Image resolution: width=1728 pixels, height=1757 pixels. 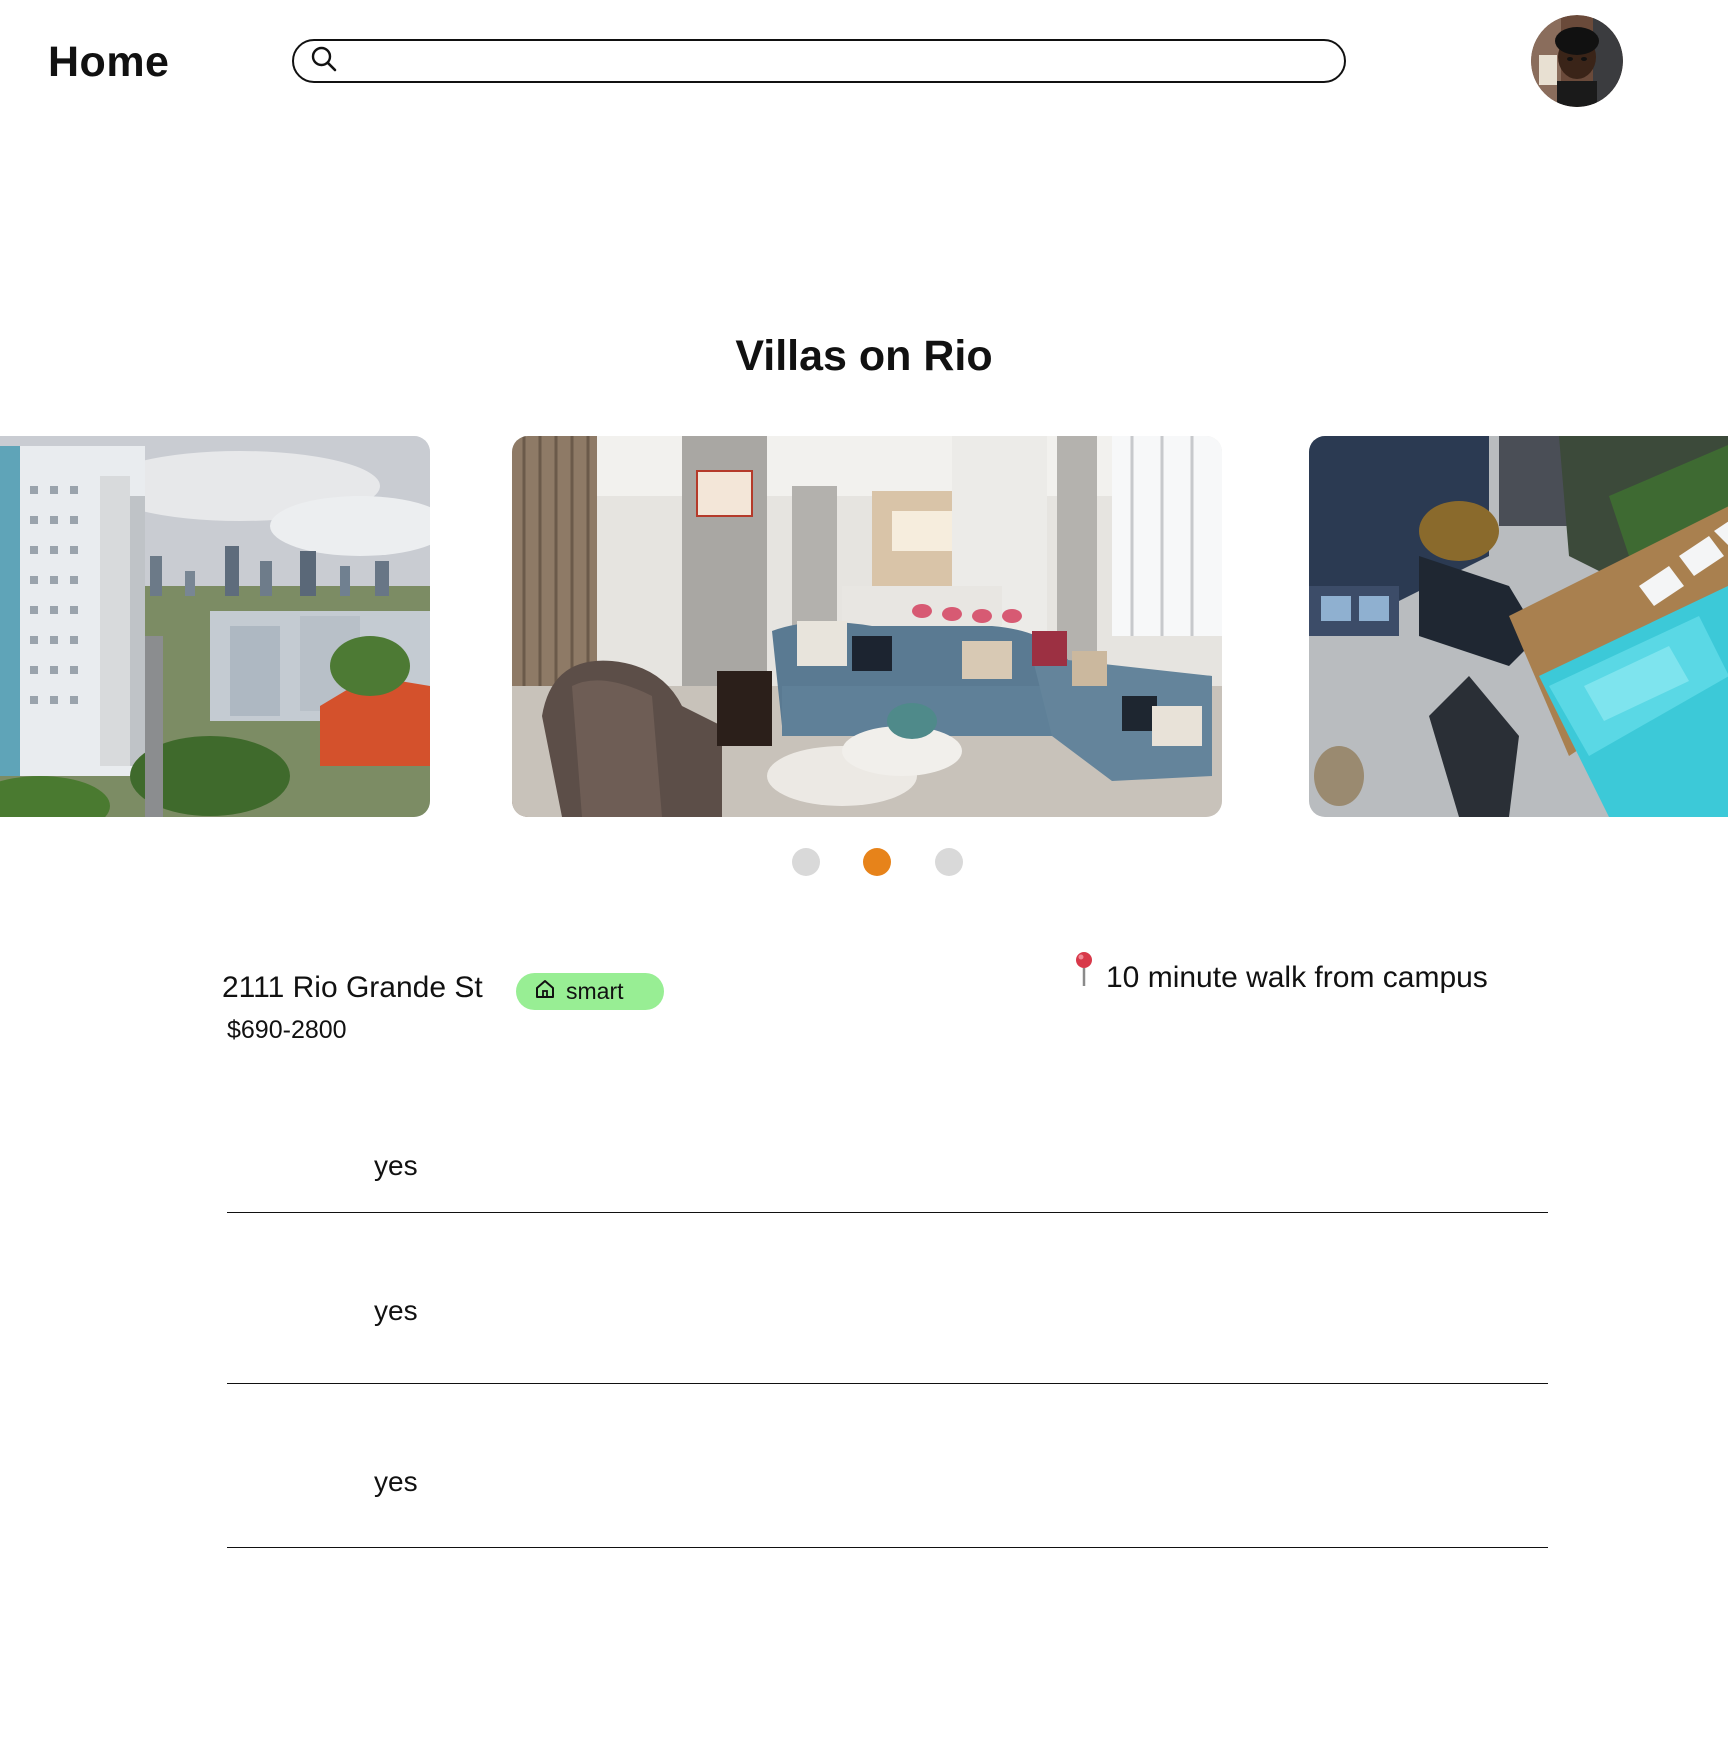 What do you see at coordinates (1297, 977) in the screenshot?
I see `campus-distance-text: 10 minute walk from campus` at bounding box center [1297, 977].